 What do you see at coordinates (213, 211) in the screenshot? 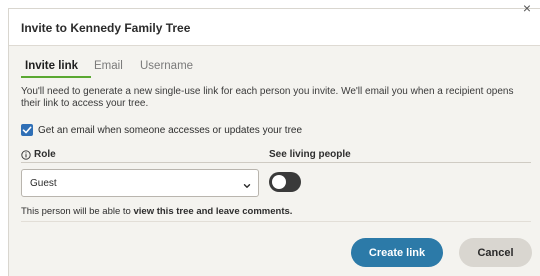
I see `permission-note-emphasis: view this tree and leave comments.` at bounding box center [213, 211].